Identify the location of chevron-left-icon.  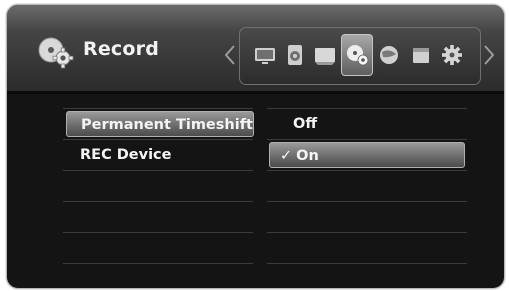
(230, 55).